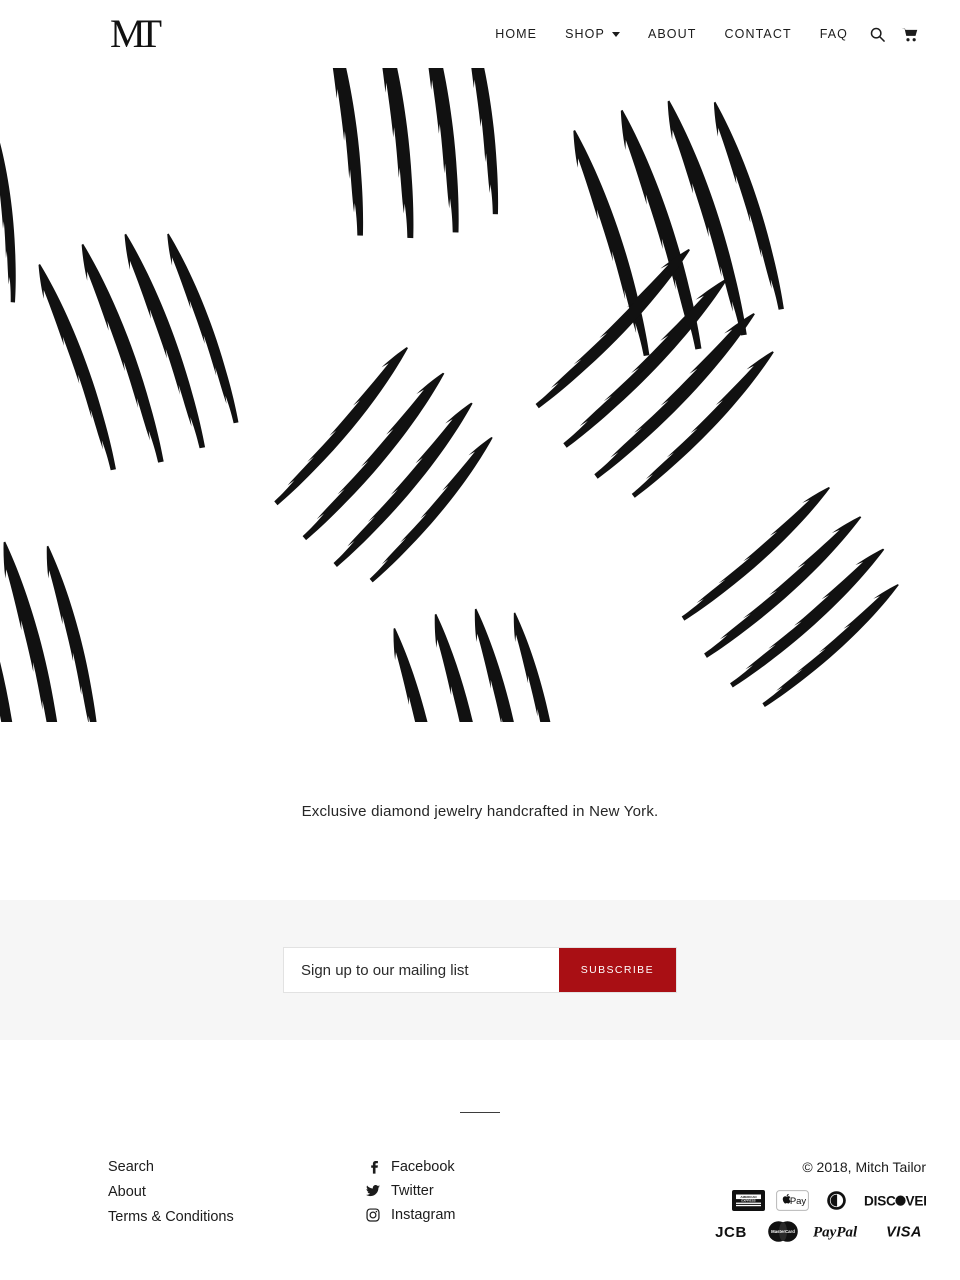 Image resolution: width=960 pixels, height=1280 pixels. I want to click on payment-icons-row-1: AMERICAN EXPRESS Pay DISC VE, so click(796, 1200).